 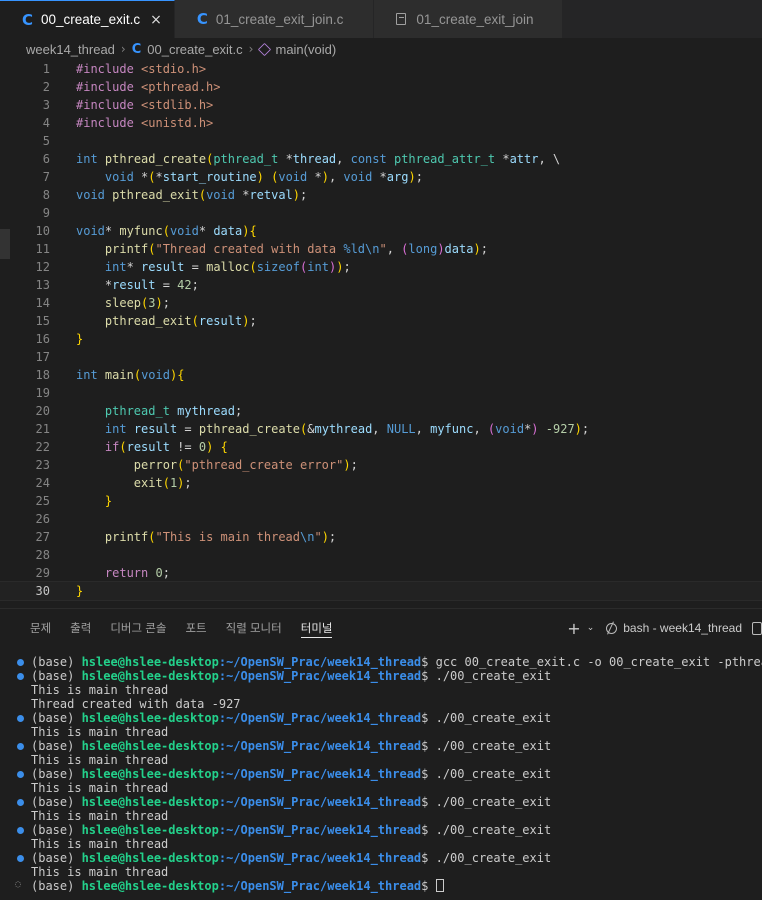 What do you see at coordinates (381, 267) in the screenshot?
I see `code-line: 12 int* result = malloc(sizeof(int));` at bounding box center [381, 267].